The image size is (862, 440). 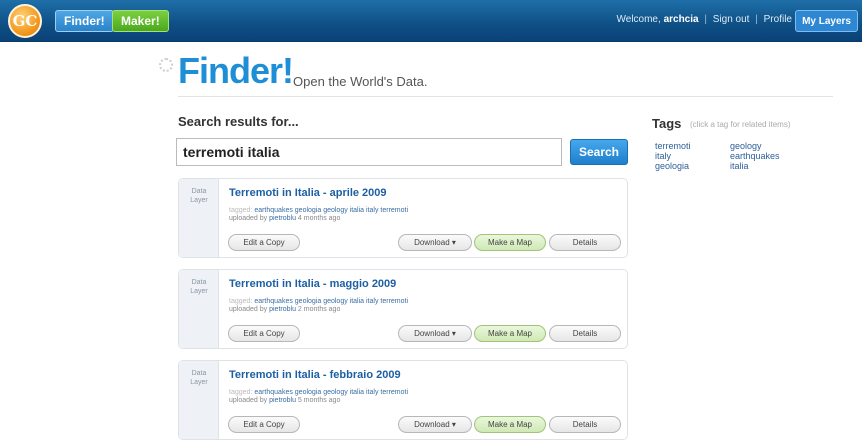 I want to click on result-title-link: Terremoti in Italia - febbraio 2009, so click(x=315, y=375).